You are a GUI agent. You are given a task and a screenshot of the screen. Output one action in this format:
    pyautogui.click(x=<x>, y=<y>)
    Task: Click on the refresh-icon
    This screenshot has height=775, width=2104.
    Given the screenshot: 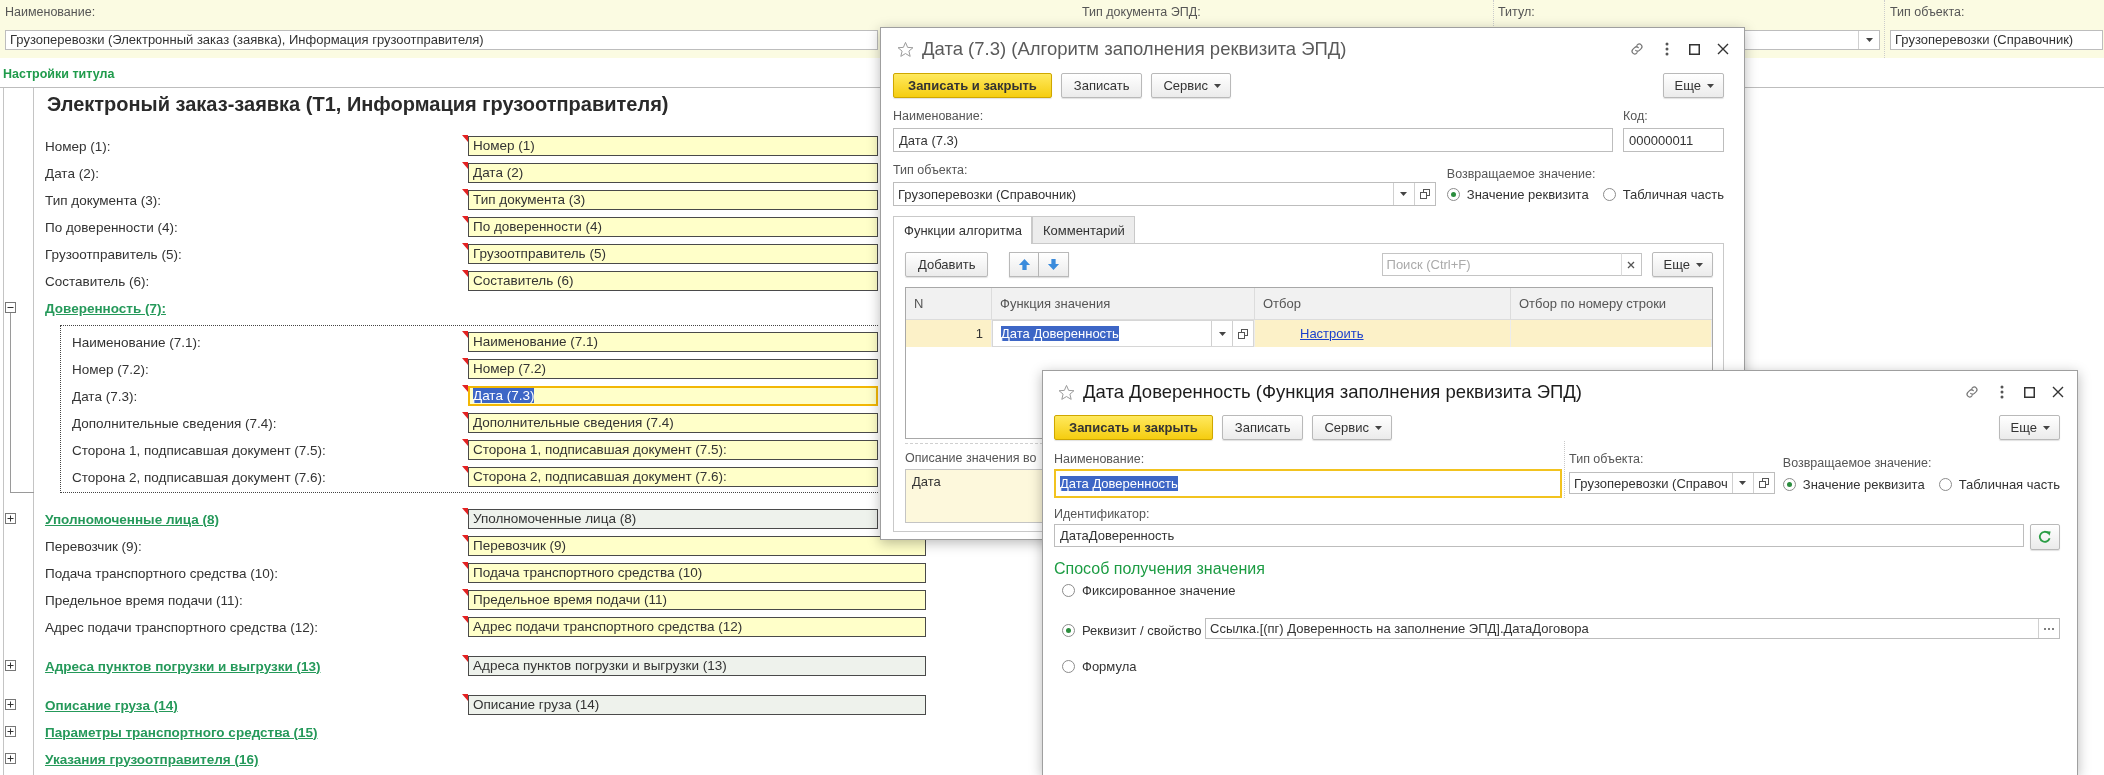 What is the action you would take?
    pyautogui.click(x=2045, y=537)
    